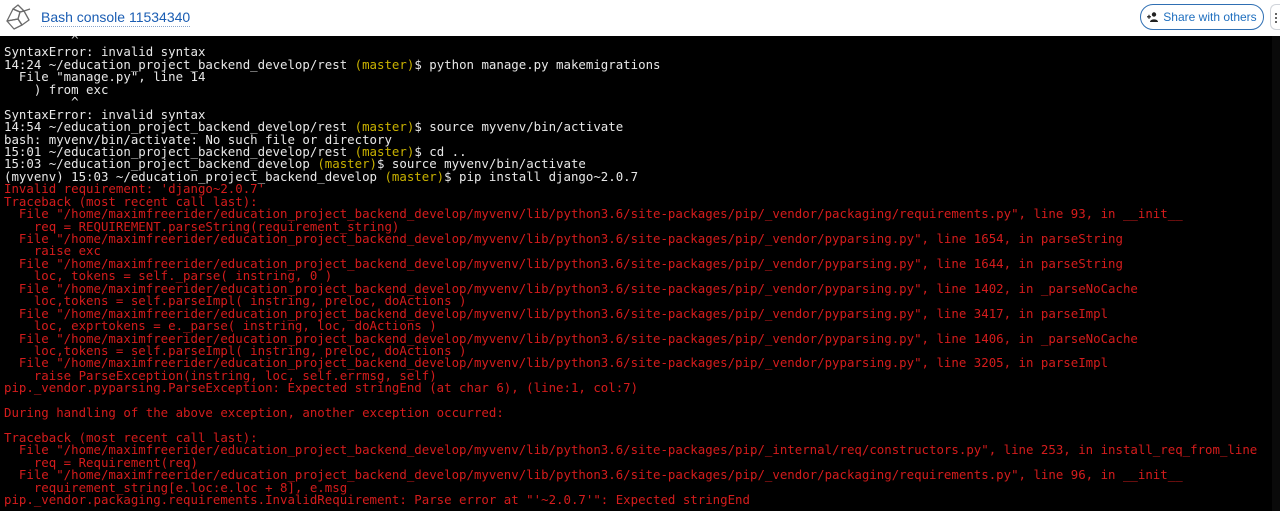 This screenshot has width=1280, height=511. I want to click on prompt-command: $ pip install django~2.0.7, so click(541, 176).